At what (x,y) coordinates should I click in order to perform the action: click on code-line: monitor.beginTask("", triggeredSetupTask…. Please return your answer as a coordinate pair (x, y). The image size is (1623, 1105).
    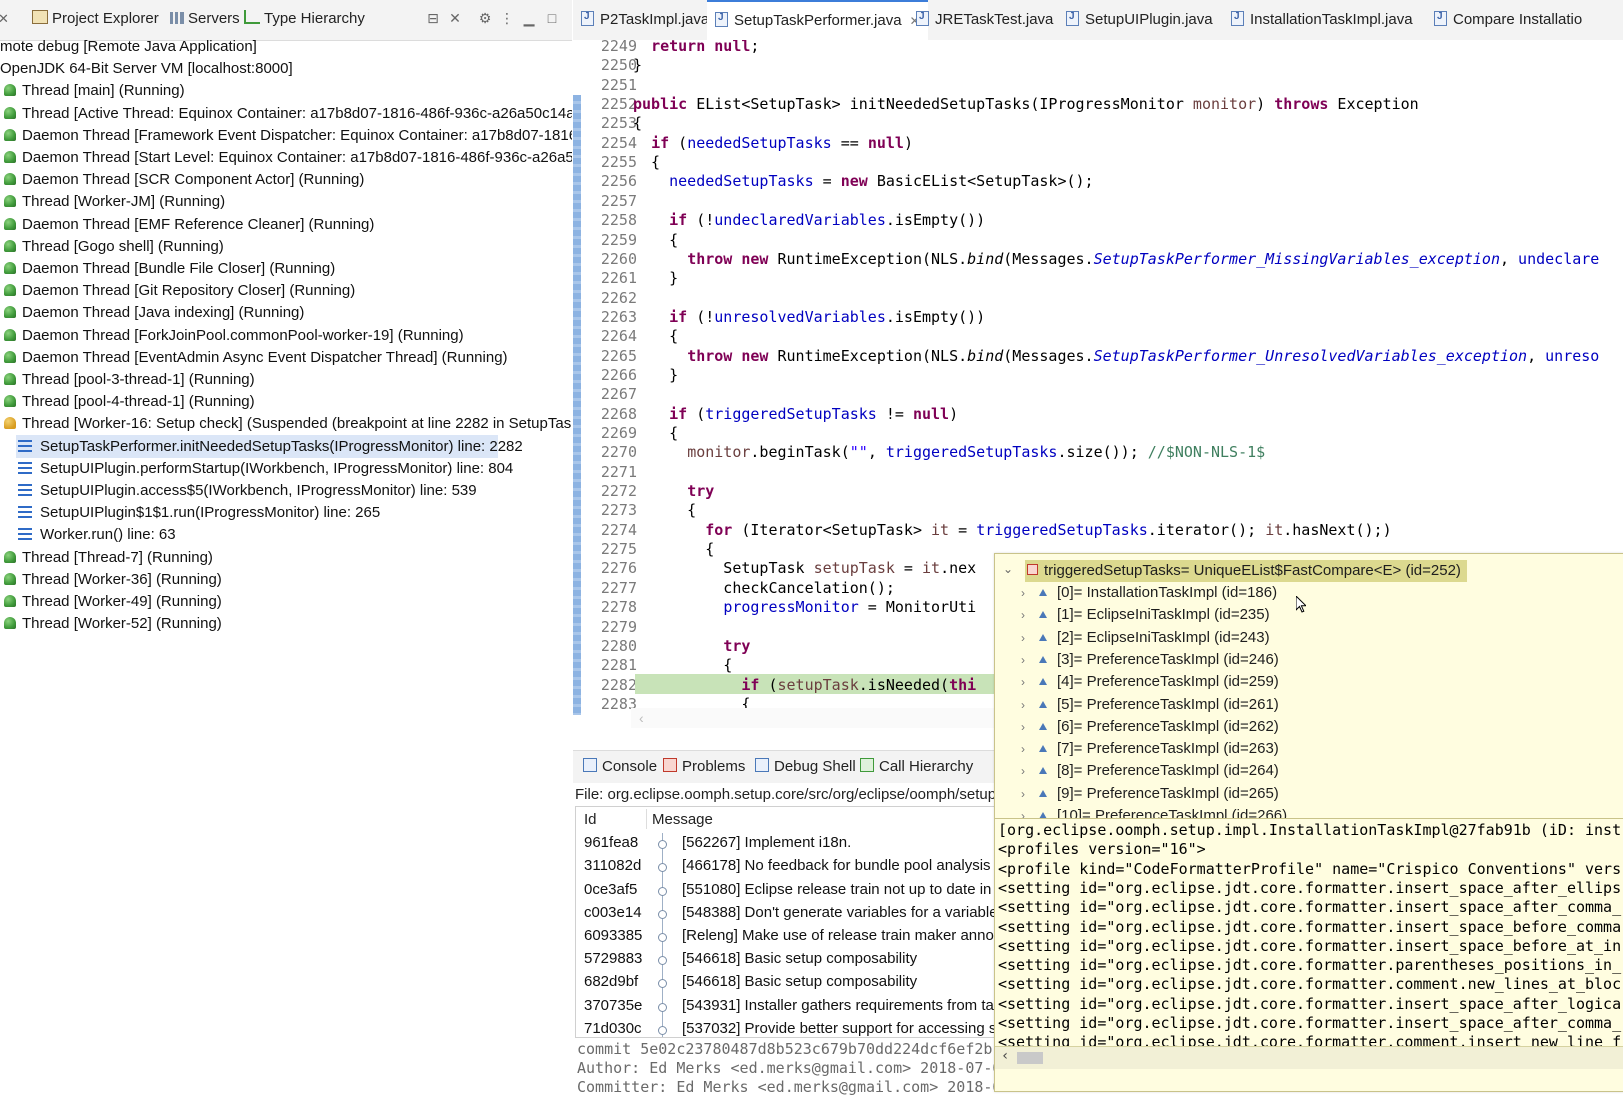
    Looking at the image, I should click on (949, 452).